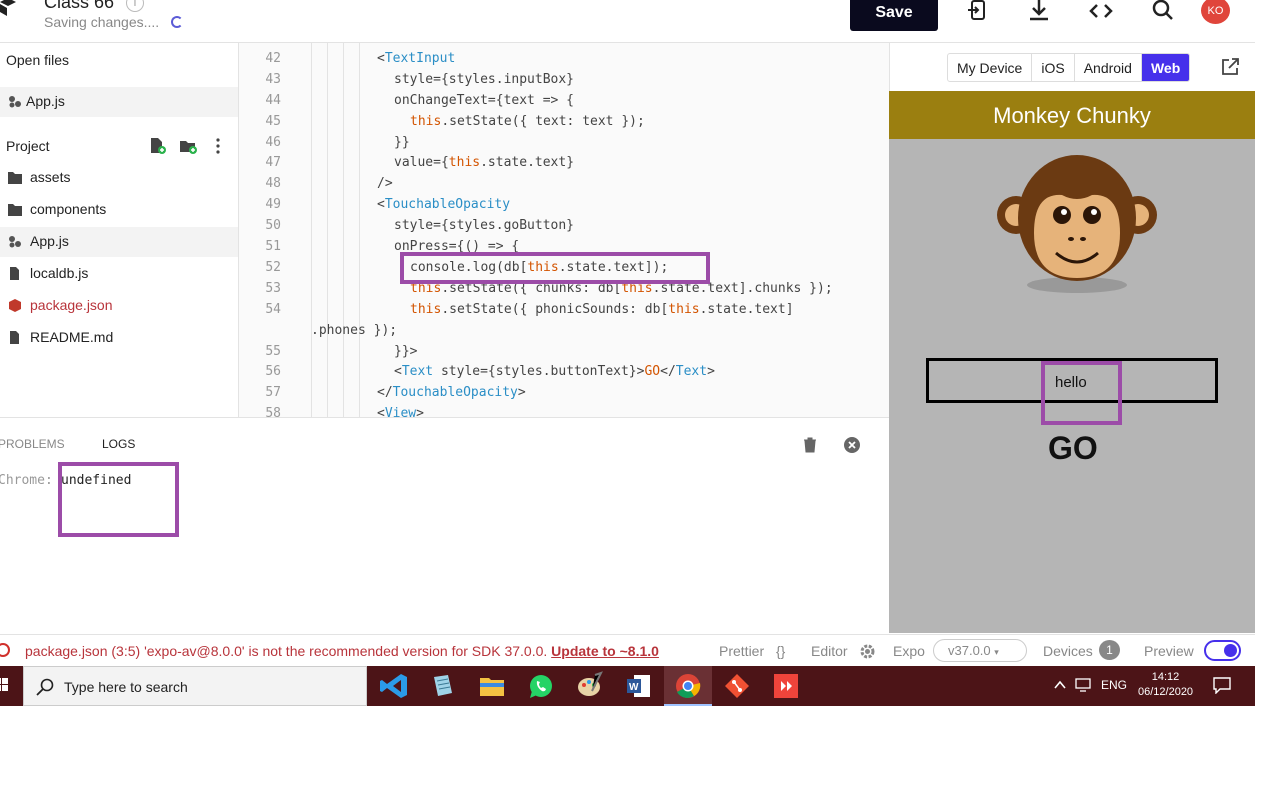 The image size is (1280, 800). What do you see at coordinates (829, 651) in the screenshot?
I see `editor-settings: Editor` at bounding box center [829, 651].